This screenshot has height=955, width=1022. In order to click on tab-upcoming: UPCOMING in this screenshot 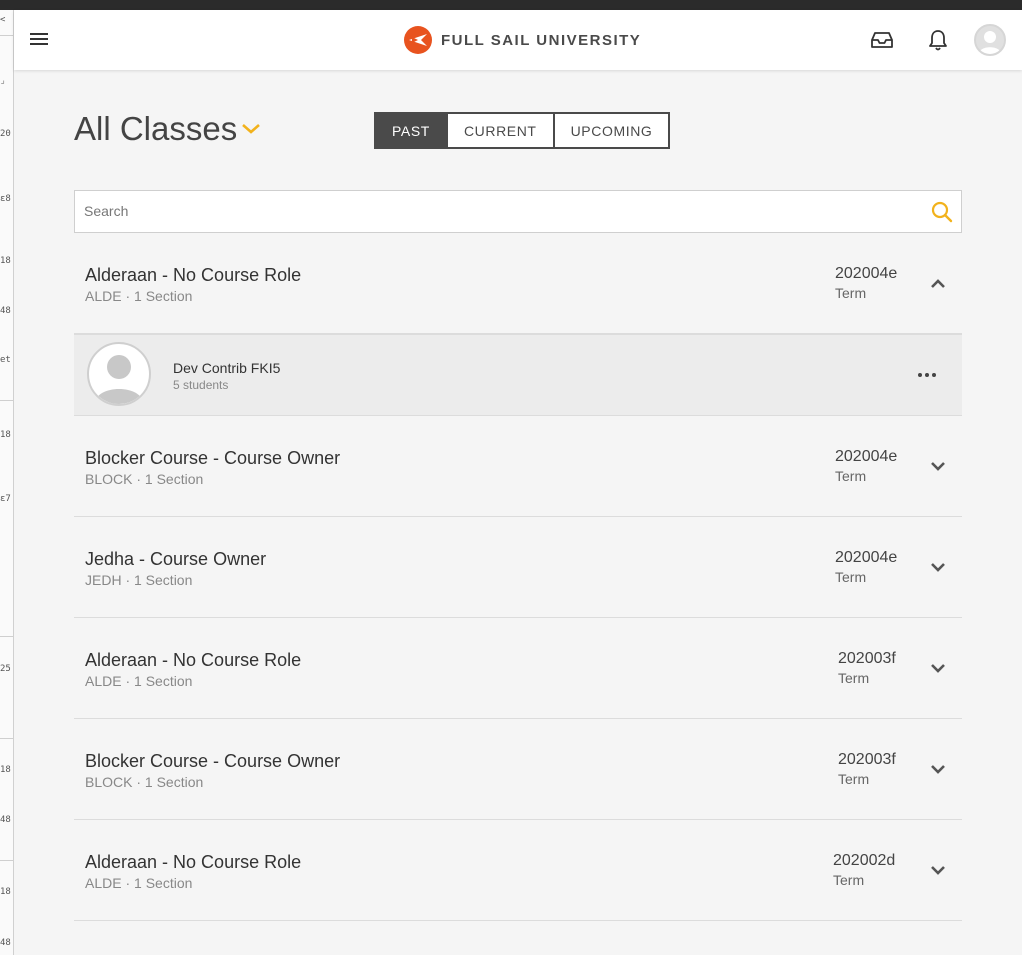, I will do `click(611, 130)`.